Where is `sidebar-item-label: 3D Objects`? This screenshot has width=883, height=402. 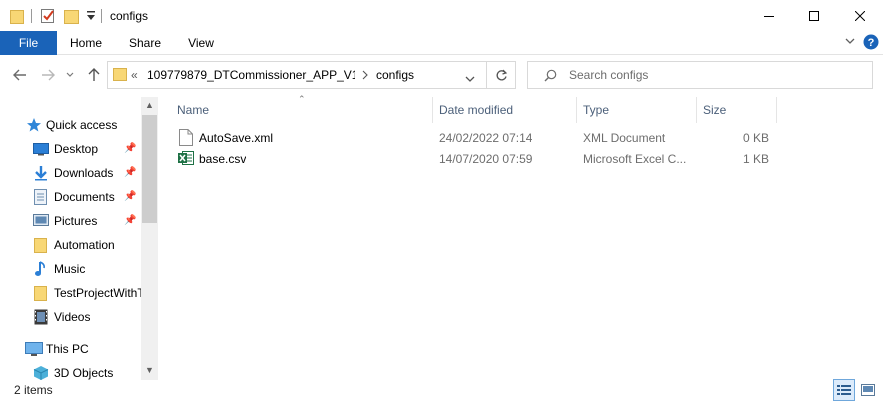
sidebar-item-label: 3D Objects is located at coordinates (84, 373).